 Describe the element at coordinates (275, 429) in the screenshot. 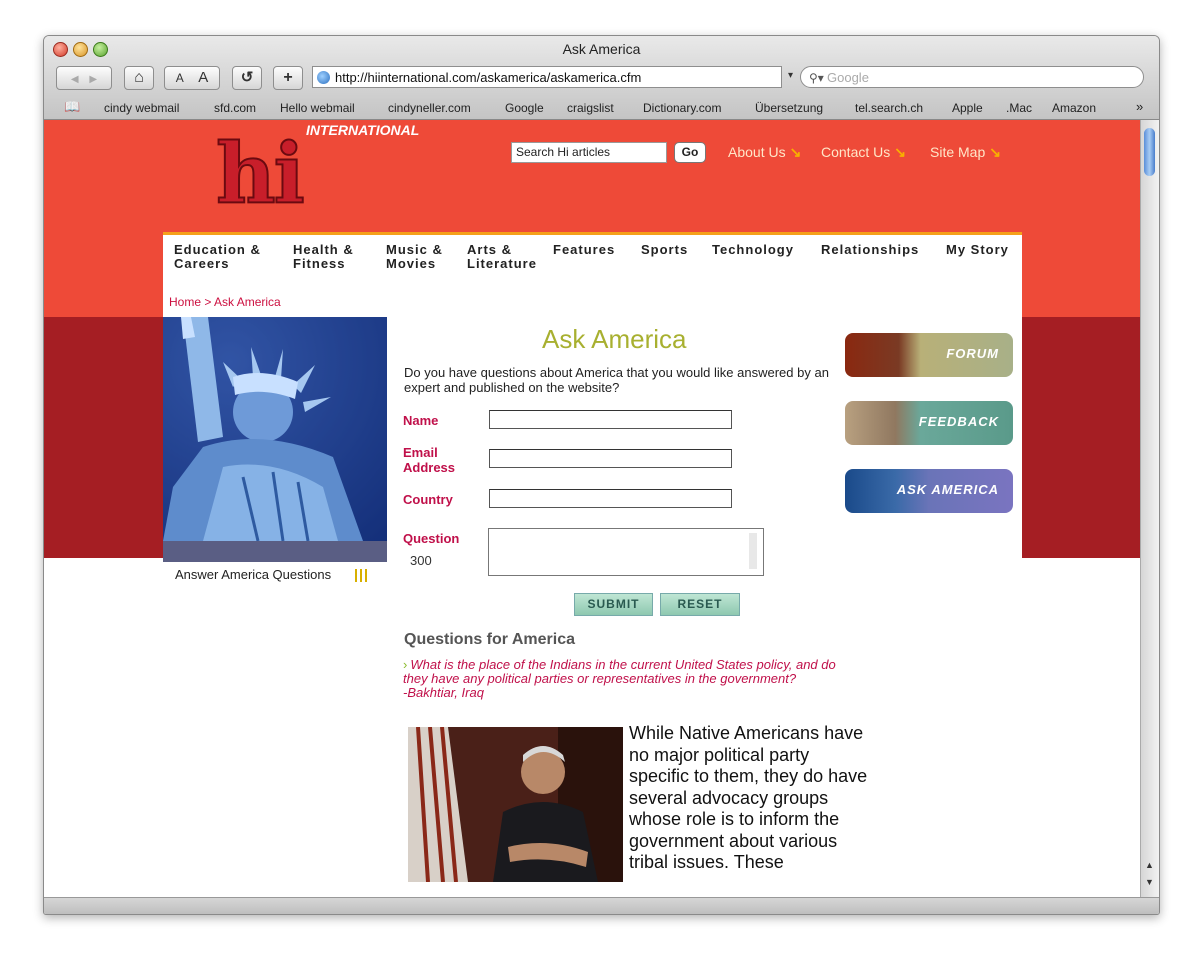

I see `statue-of-liberty-image` at that location.